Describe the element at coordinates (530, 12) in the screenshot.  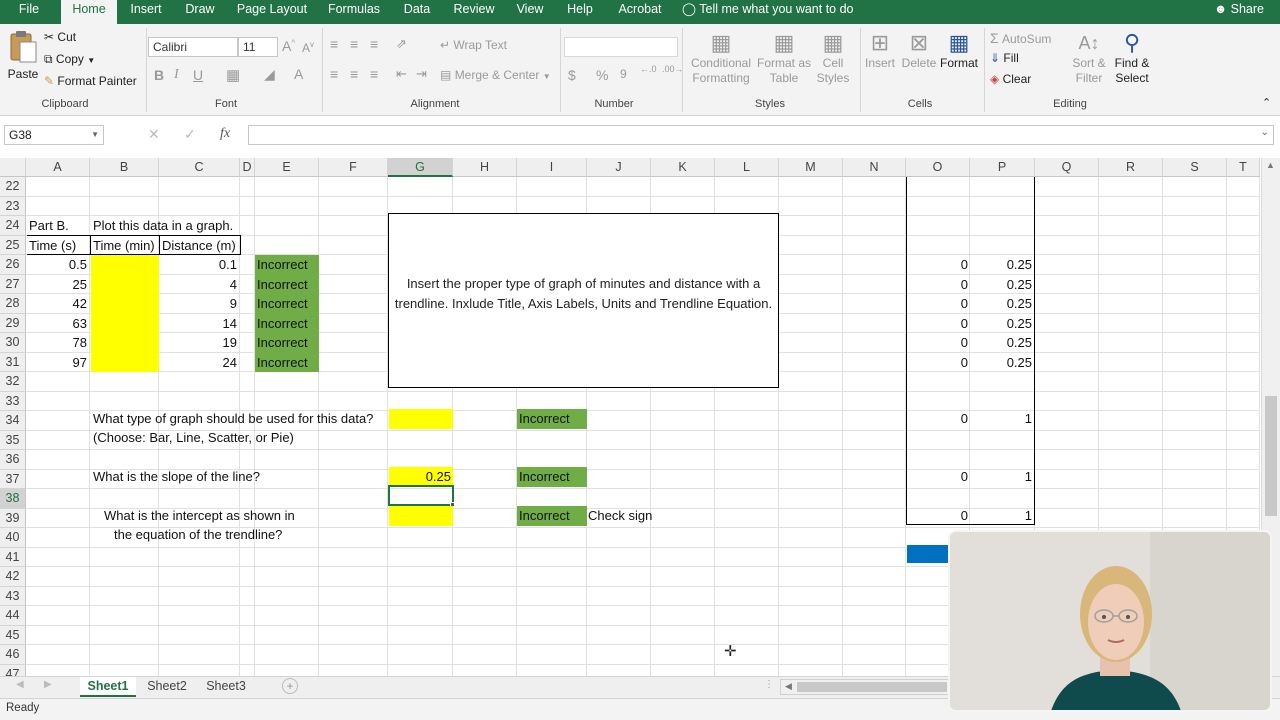
I see `tab-view: View` at that location.